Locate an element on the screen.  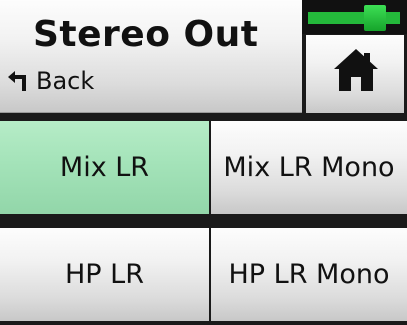
home-icon is located at coordinates (356, 70).